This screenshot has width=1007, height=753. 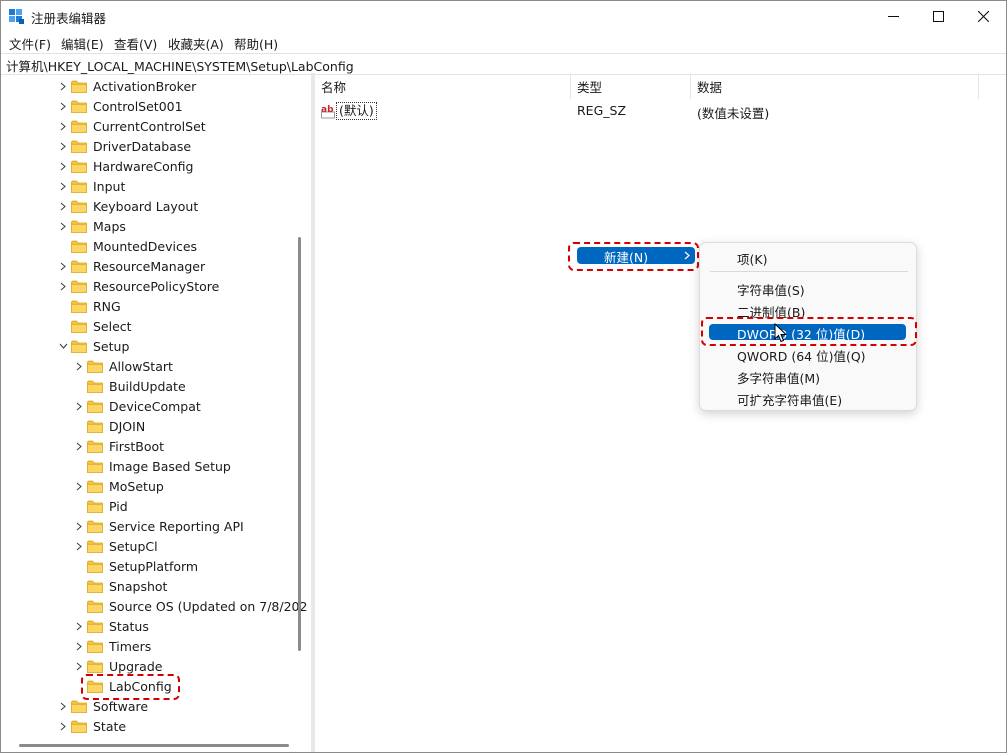 I want to click on tree-item: Maps, so click(x=92, y=226).